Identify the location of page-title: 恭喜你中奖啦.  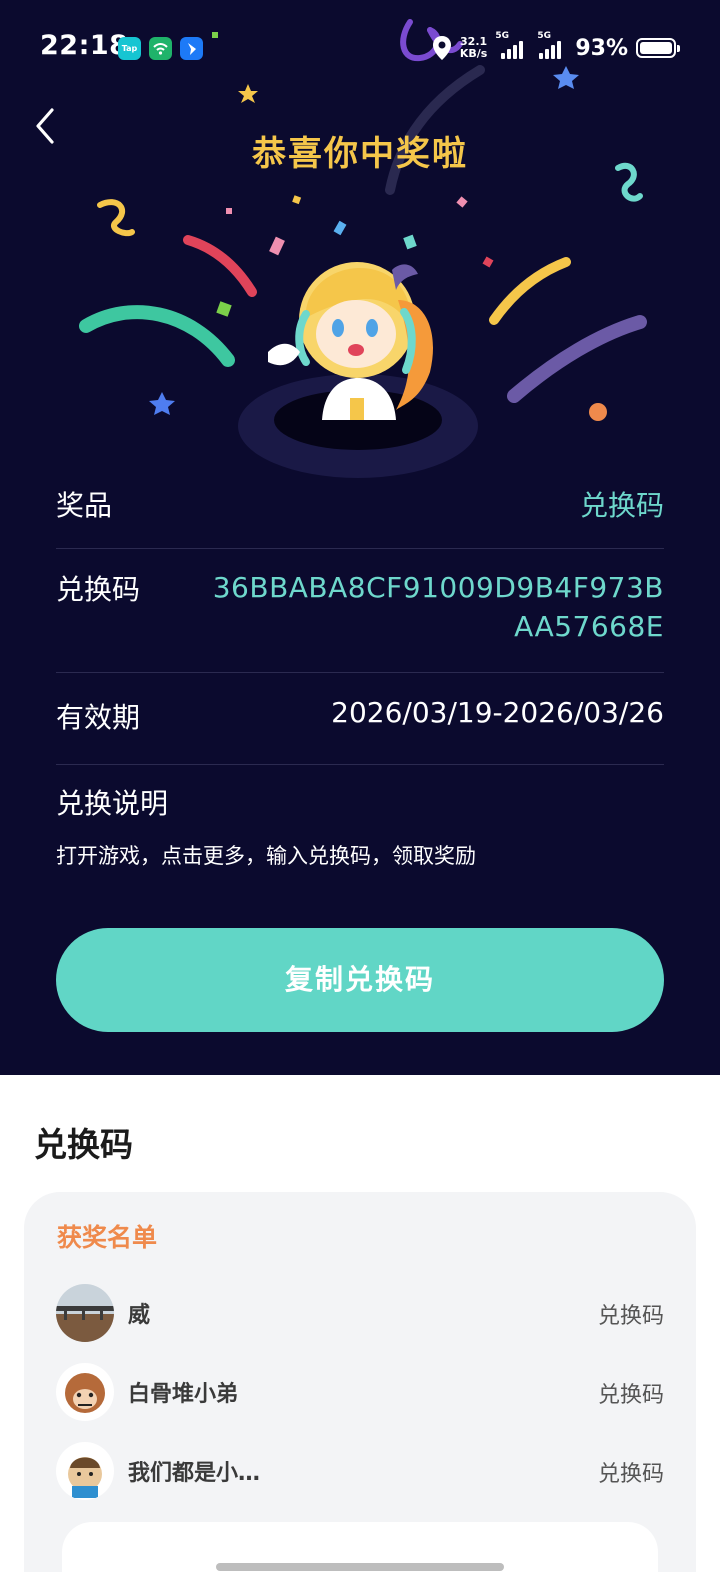
(360, 154).